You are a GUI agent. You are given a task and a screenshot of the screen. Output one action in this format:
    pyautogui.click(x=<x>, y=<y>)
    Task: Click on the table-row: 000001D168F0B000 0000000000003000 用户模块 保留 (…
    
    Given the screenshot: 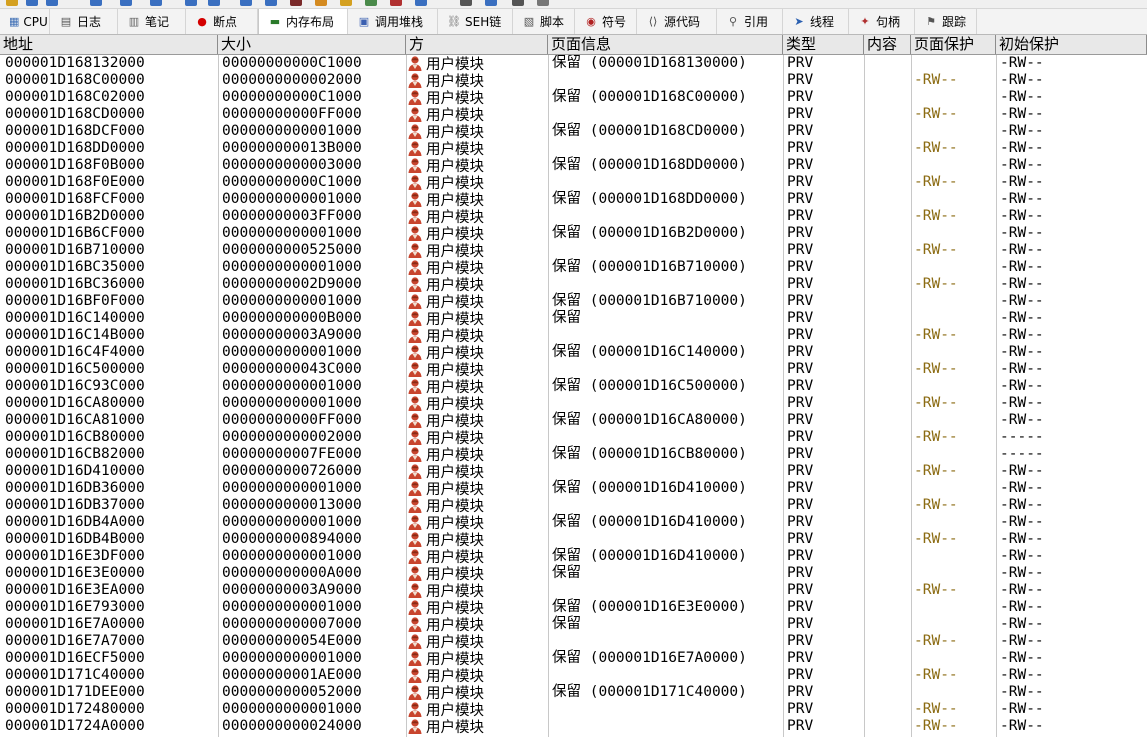 What is the action you would take?
    pyautogui.click(x=573, y=166)
    